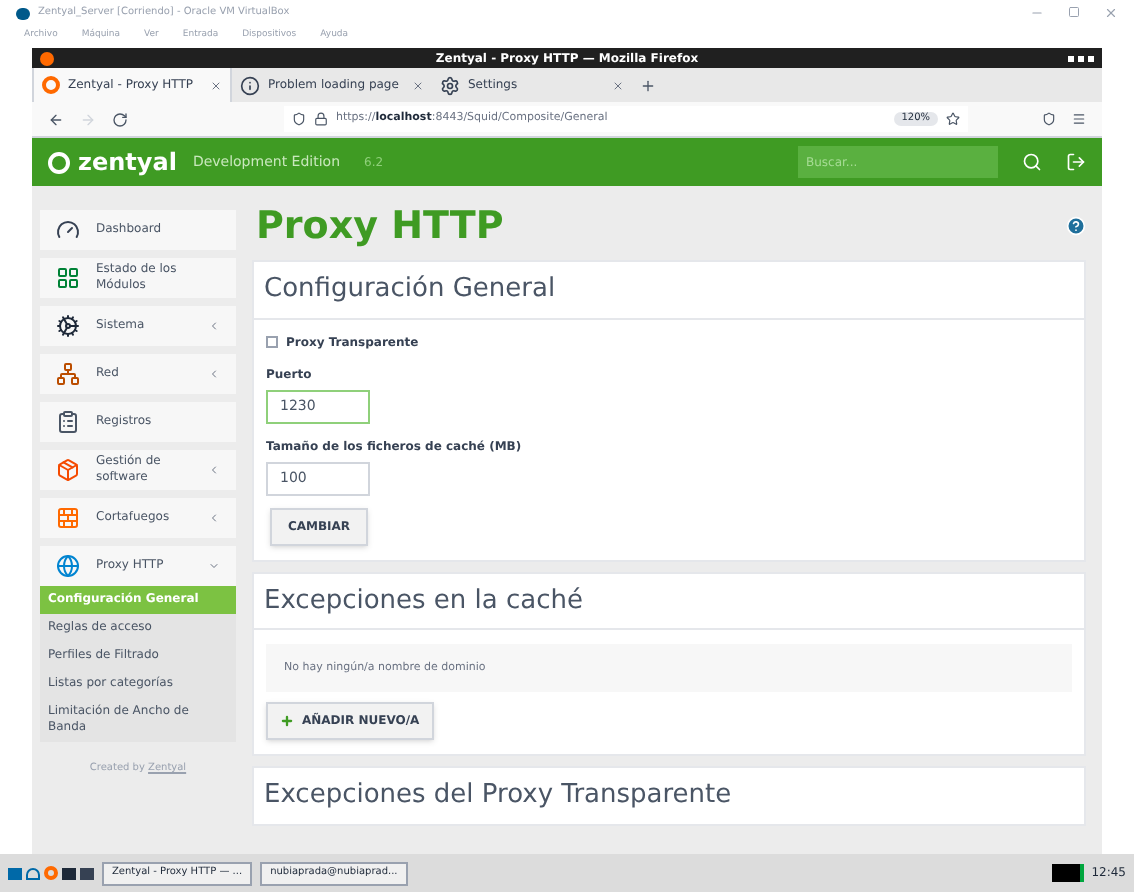  I want to click on star-icon, so click(953, 119).